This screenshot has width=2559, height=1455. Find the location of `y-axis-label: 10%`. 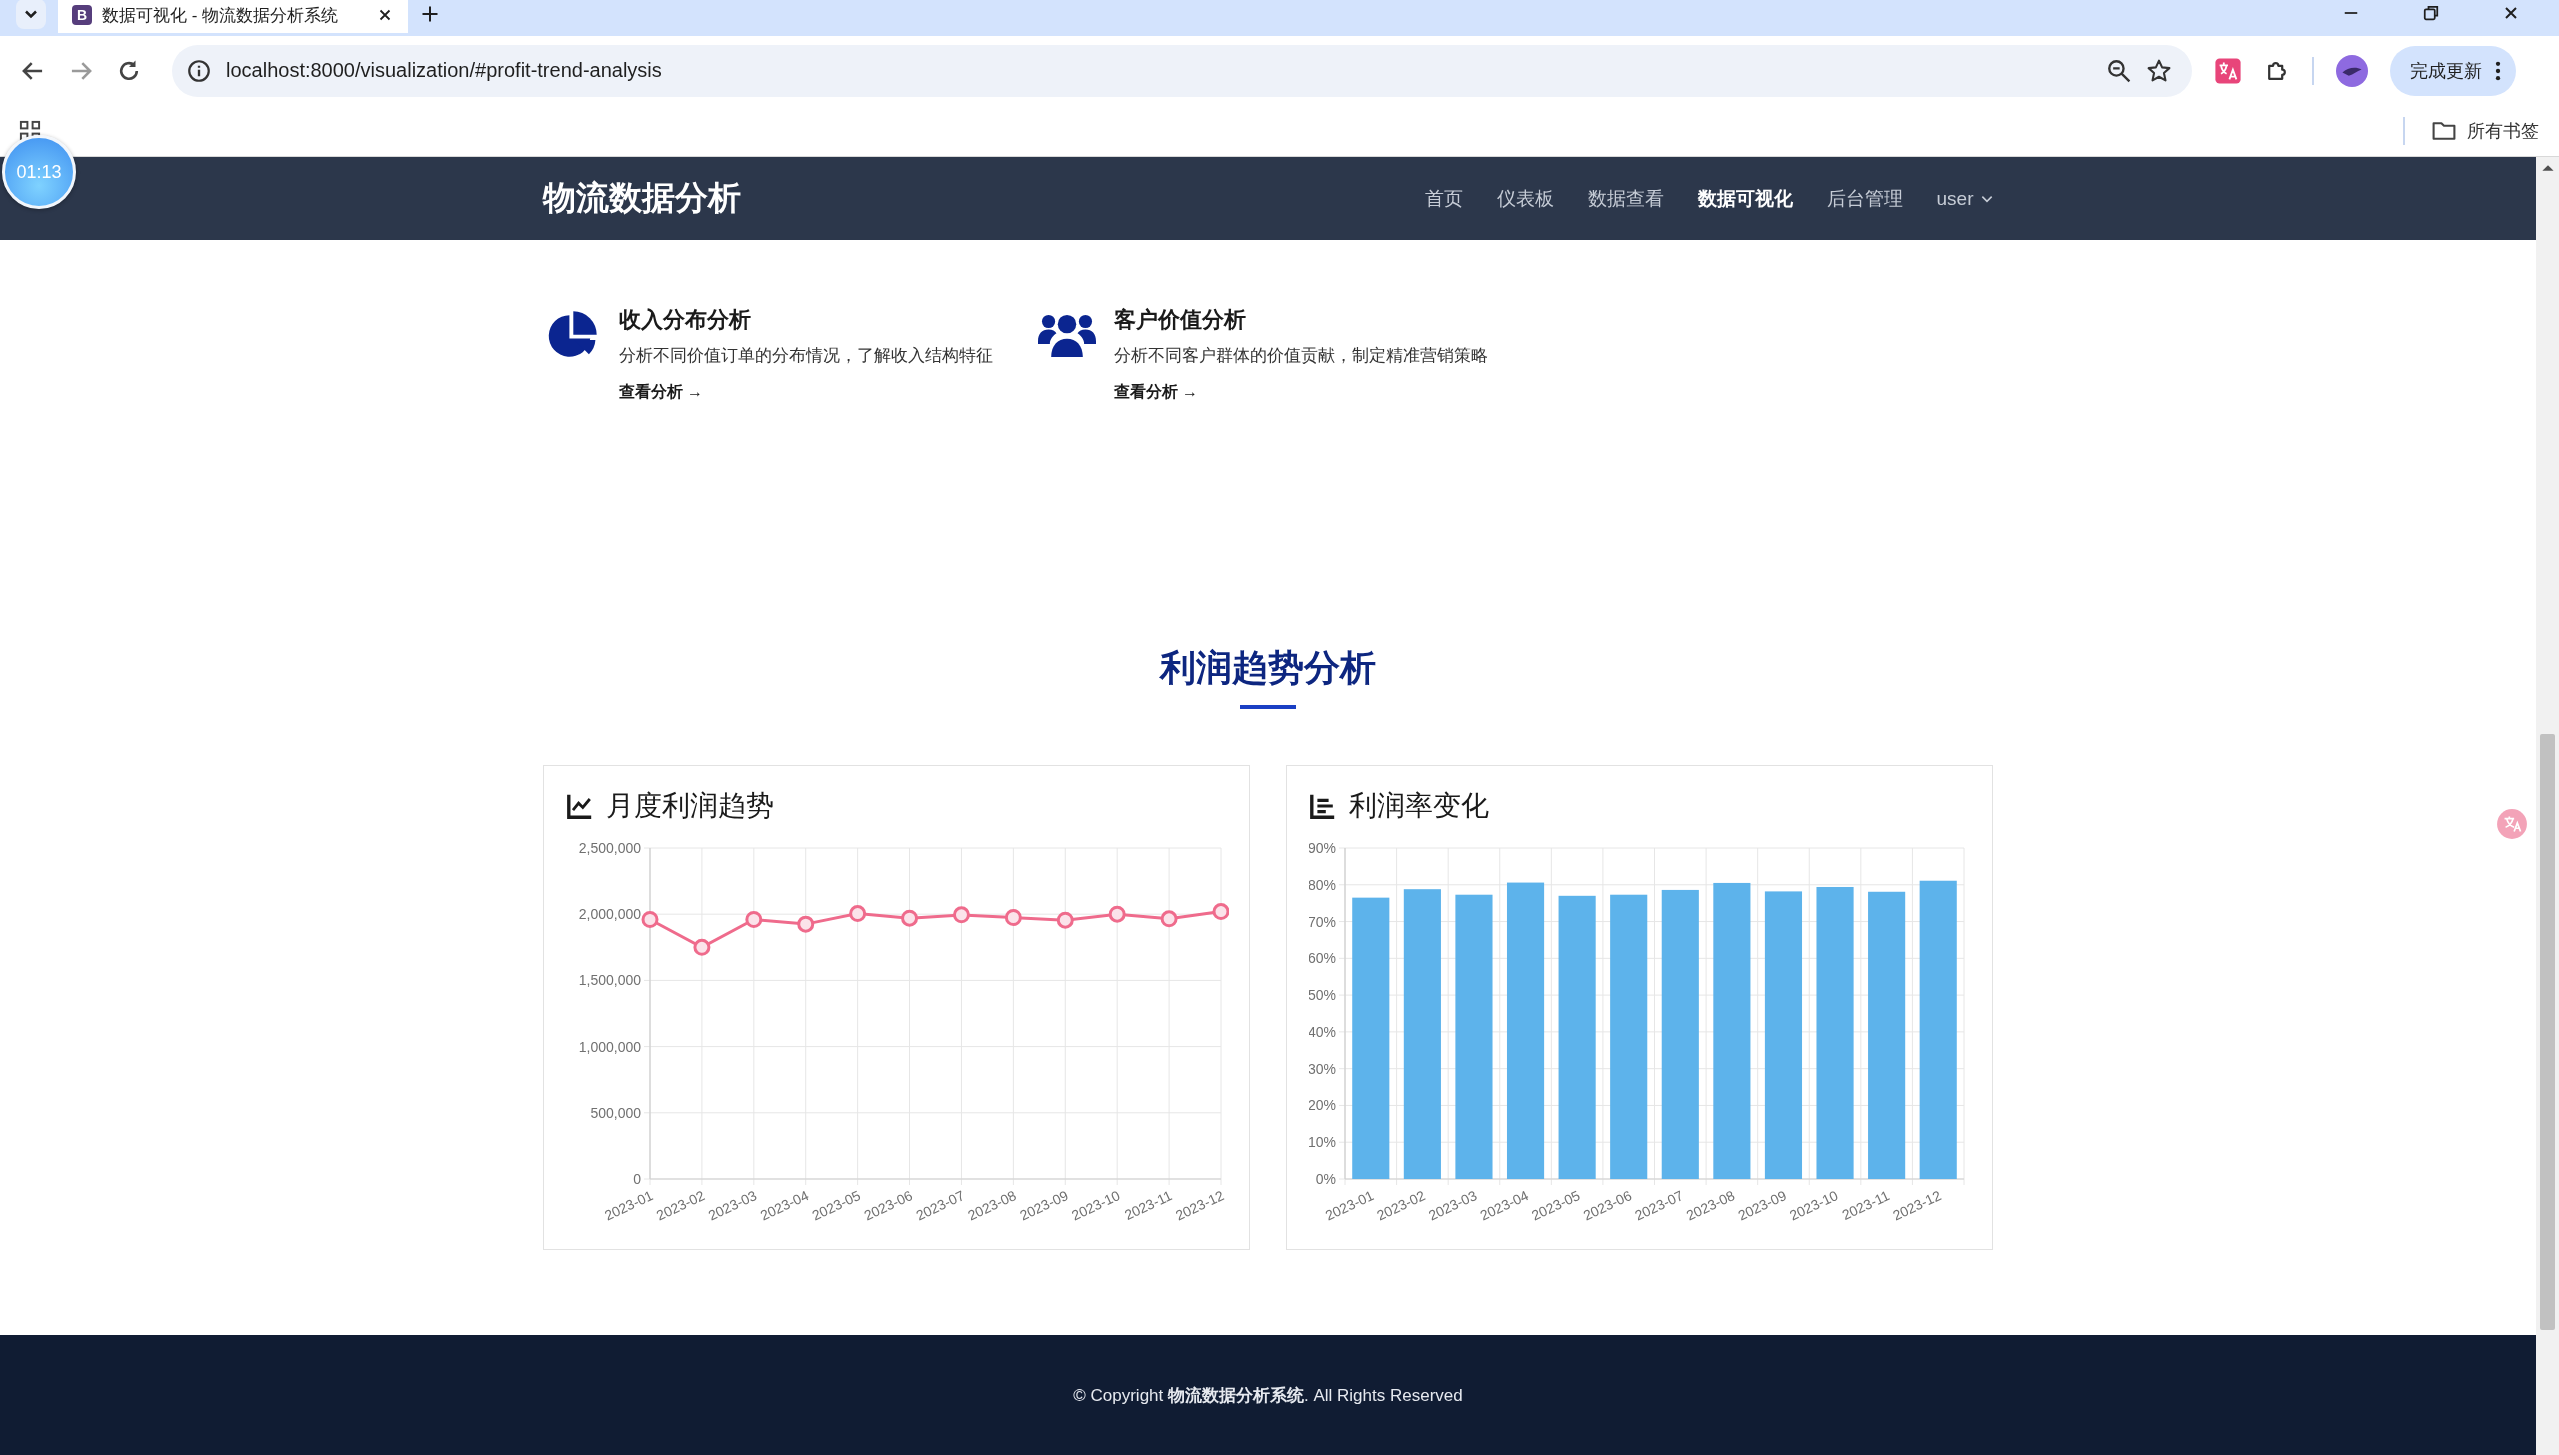

y-axis-label: 10% is located at coordinates (1322, 1142).